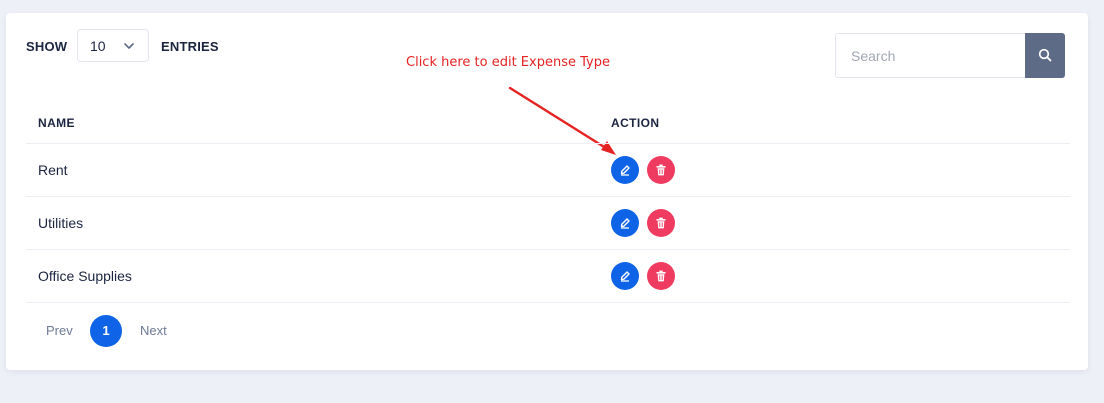  What do you see at coordinates (98, 46) in the screenshot?
I see `page-size-value: 10` at bounding box center [98, 46].